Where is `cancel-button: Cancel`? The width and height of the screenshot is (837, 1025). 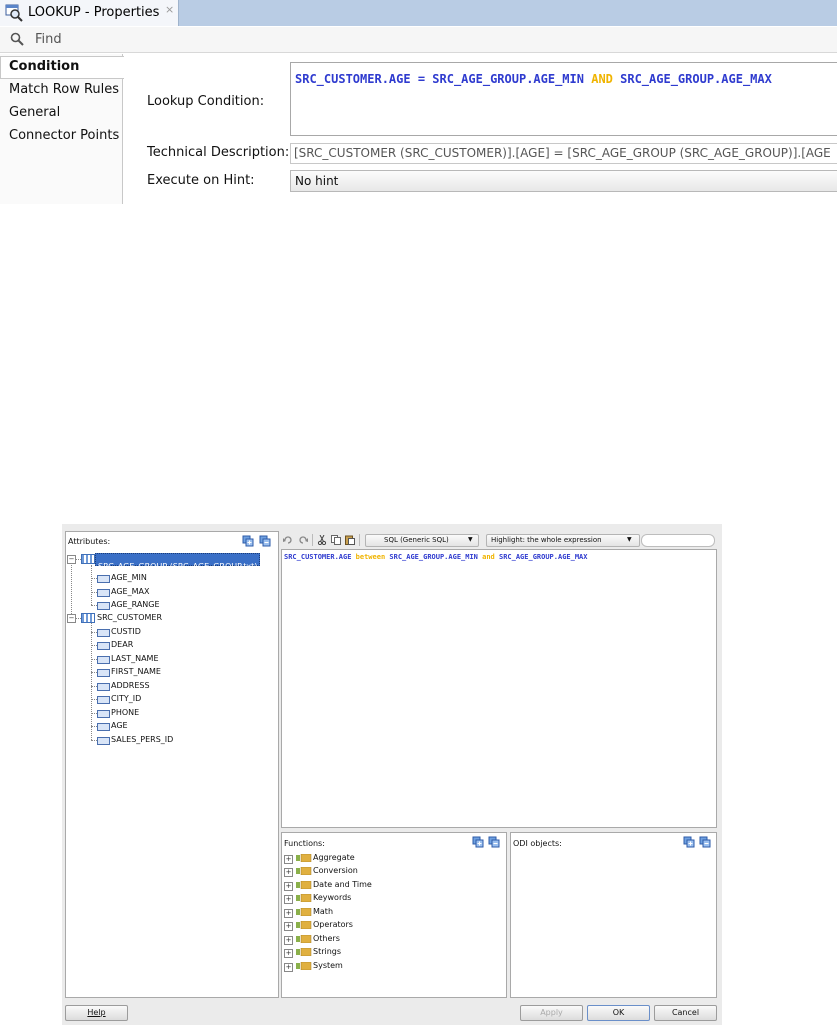 cancel-button: Cancel is located at coordinates (685, 1013).